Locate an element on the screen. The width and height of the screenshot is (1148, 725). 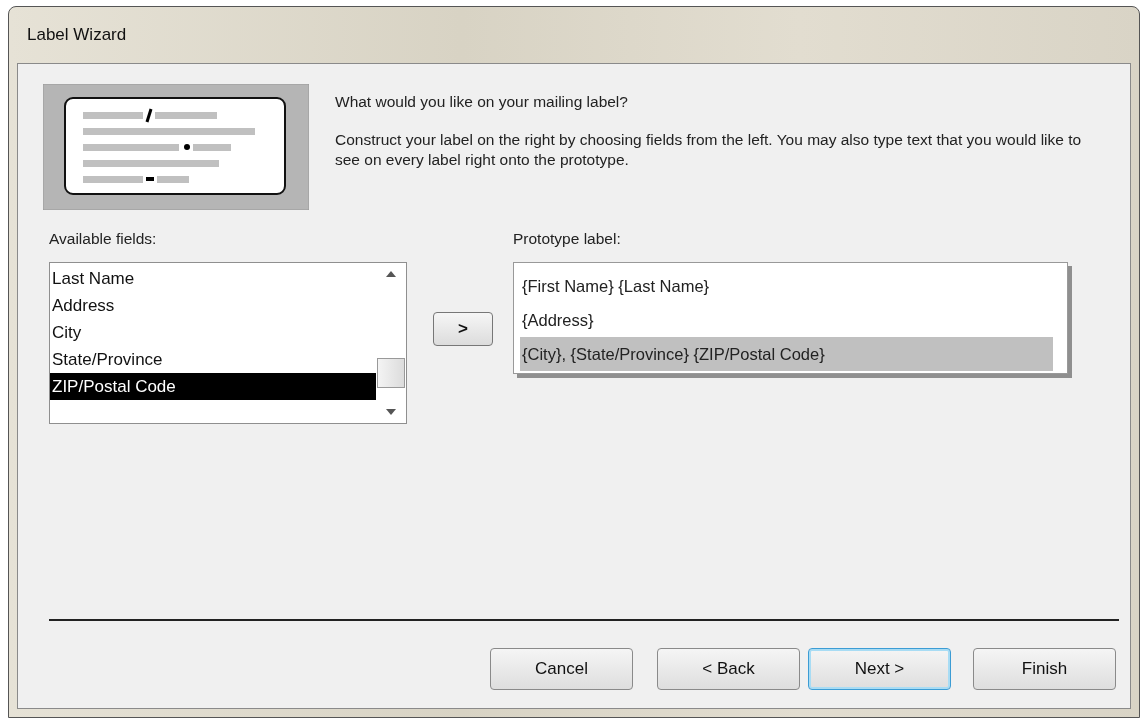
scroll-down-icon is located at coordinates (391, 412).